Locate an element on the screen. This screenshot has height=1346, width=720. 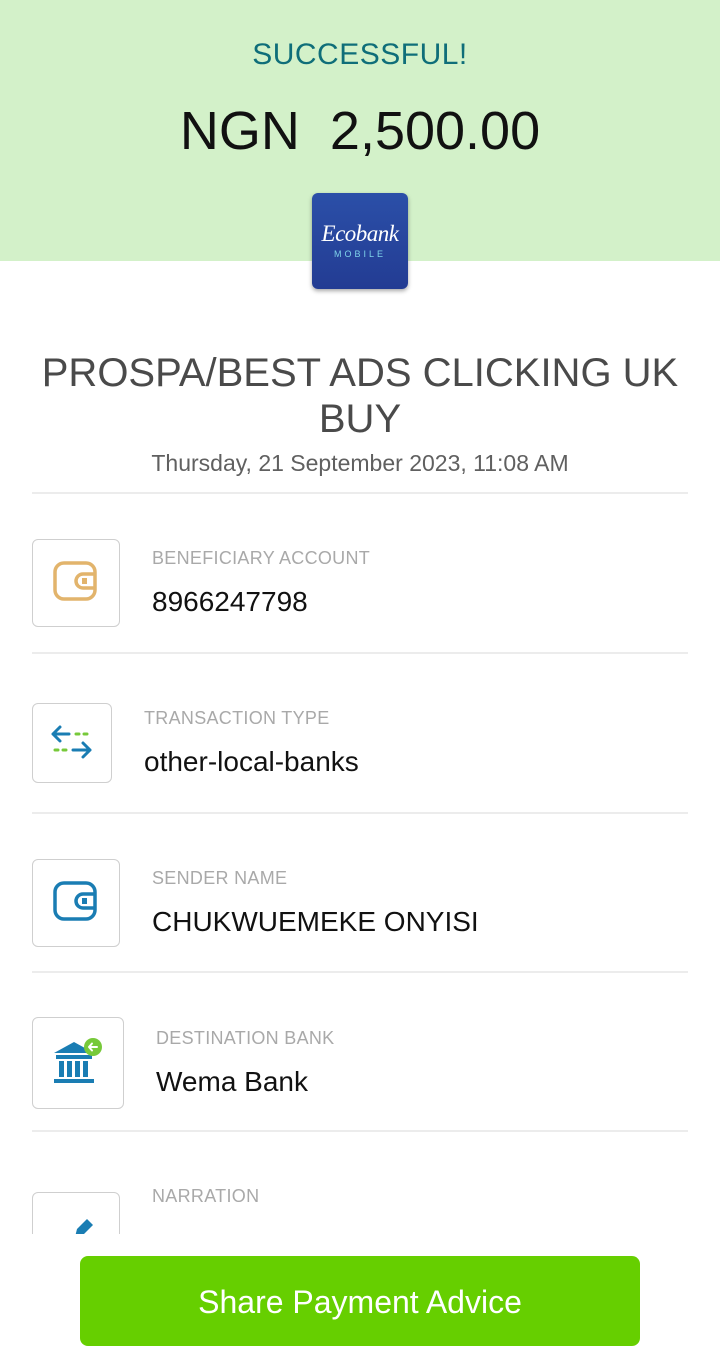
detail-value: CHUKWUEMEKE ONYISI is located at coordinates (315, 921).